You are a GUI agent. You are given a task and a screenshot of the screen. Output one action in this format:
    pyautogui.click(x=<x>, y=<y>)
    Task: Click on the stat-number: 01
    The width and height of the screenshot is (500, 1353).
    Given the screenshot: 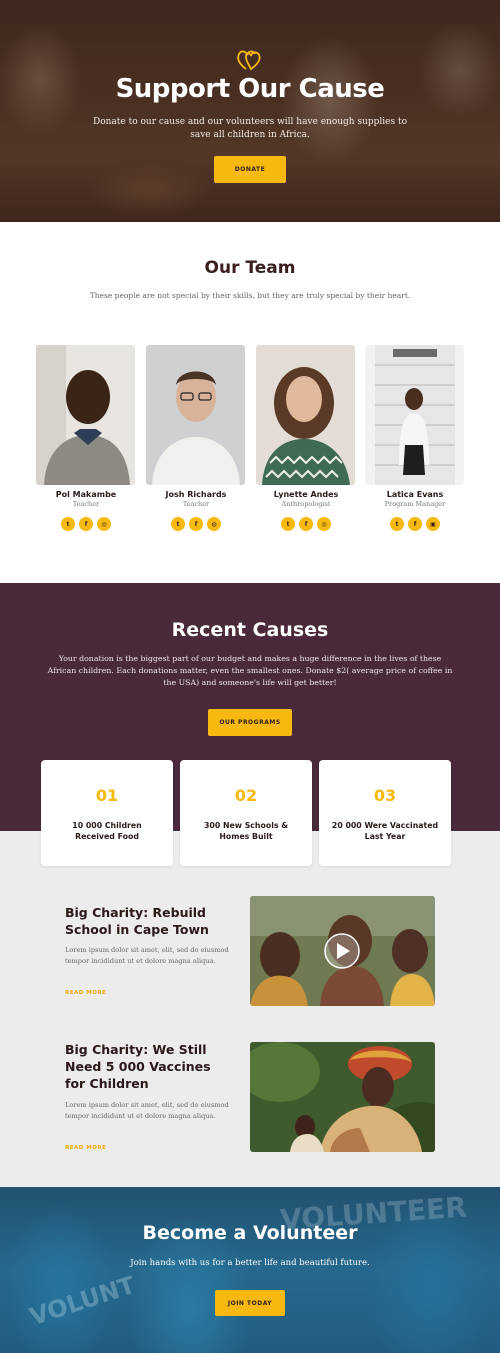 What is the action you would take?
    pyautogui.click(x=107, y=795)
    